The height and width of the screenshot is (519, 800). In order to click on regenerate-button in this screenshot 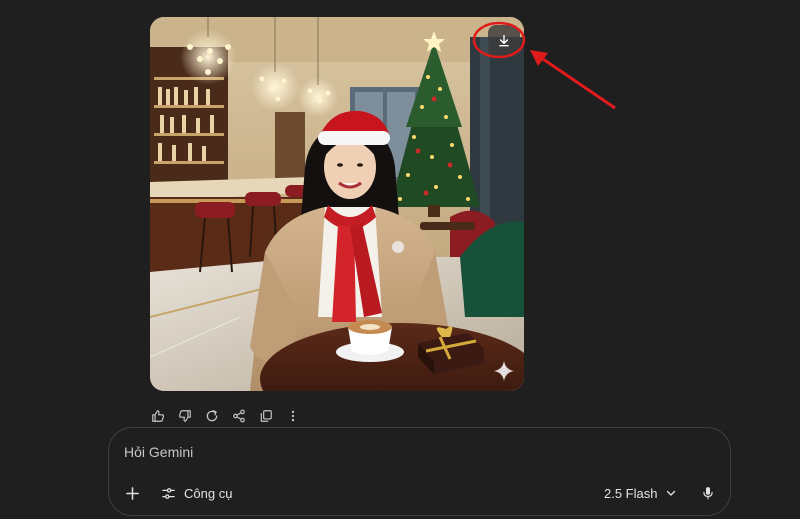, I will do `click(212, 416)`.